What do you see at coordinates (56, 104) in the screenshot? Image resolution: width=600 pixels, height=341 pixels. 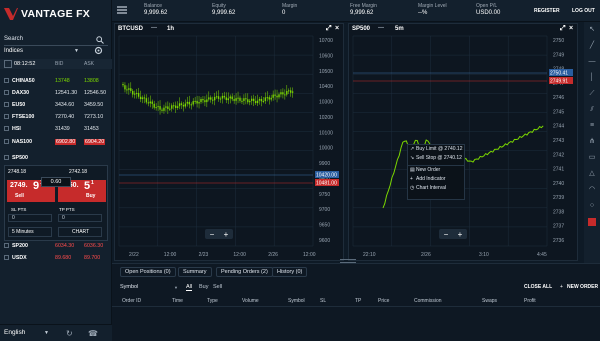 I see `watchlist-row: EU50 3434.60 3459.50` at bounding box center [56, 104].